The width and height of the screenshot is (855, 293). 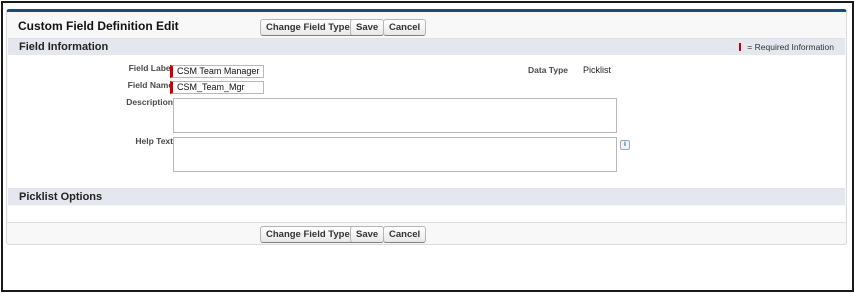 I want to click on description-textarea, so click(x=395, y=115).